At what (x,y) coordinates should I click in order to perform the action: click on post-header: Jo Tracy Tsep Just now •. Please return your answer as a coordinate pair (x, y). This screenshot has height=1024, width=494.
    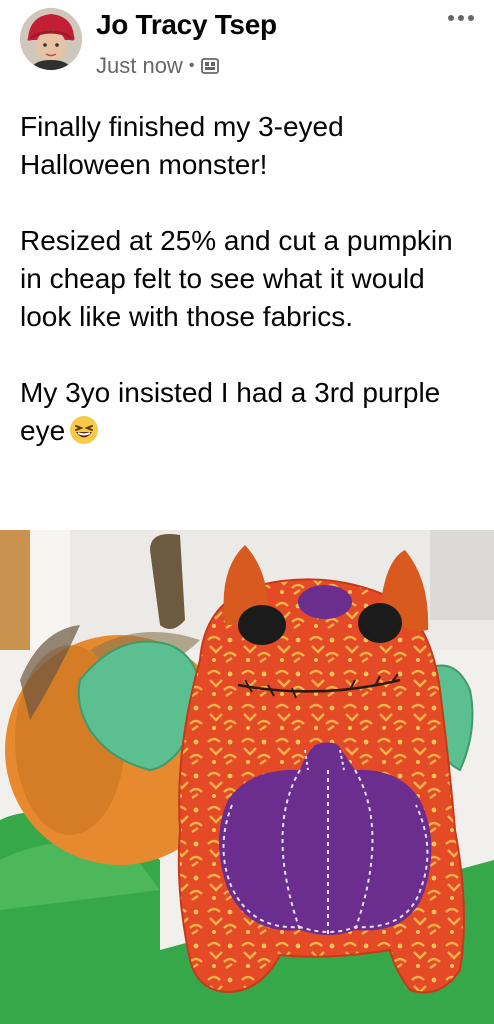
    Looking at the image, I should click on (247, 40).